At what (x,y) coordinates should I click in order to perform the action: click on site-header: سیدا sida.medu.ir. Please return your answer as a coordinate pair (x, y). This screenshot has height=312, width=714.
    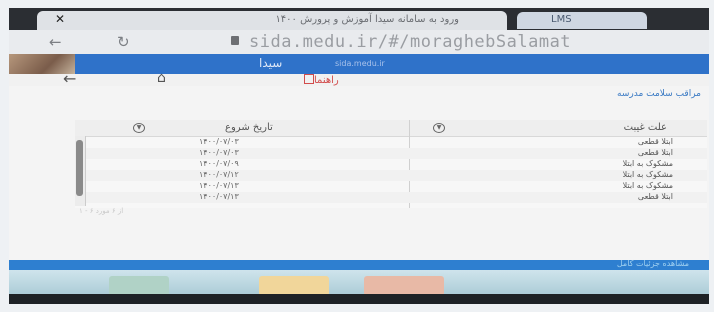
    Looking at the image, I should click on (359, 64).